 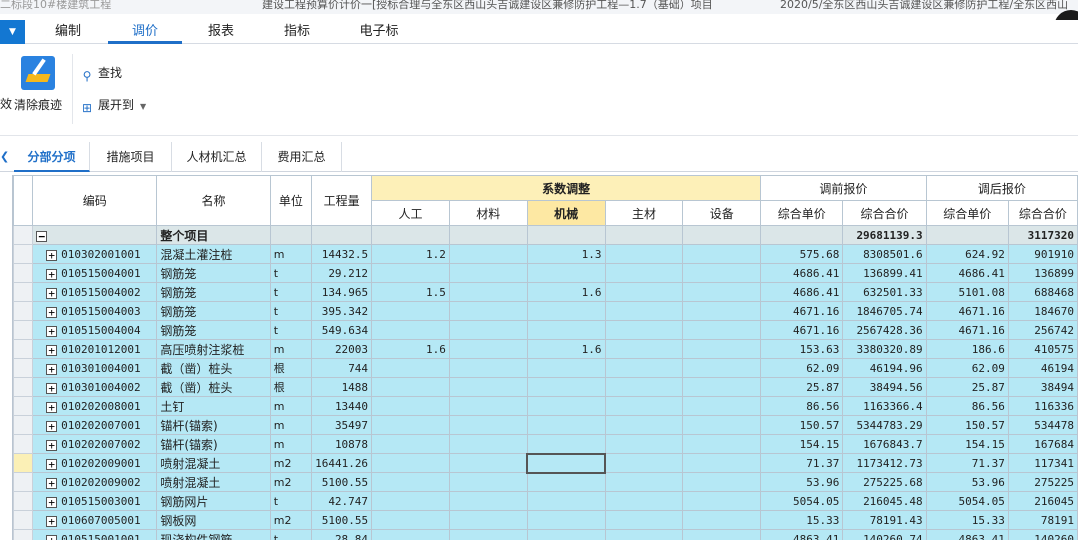 What do you see at coordinates (410, 254) in the screenshot?
I see `coef-labor: 1.2` at bounding box center [410, 254].